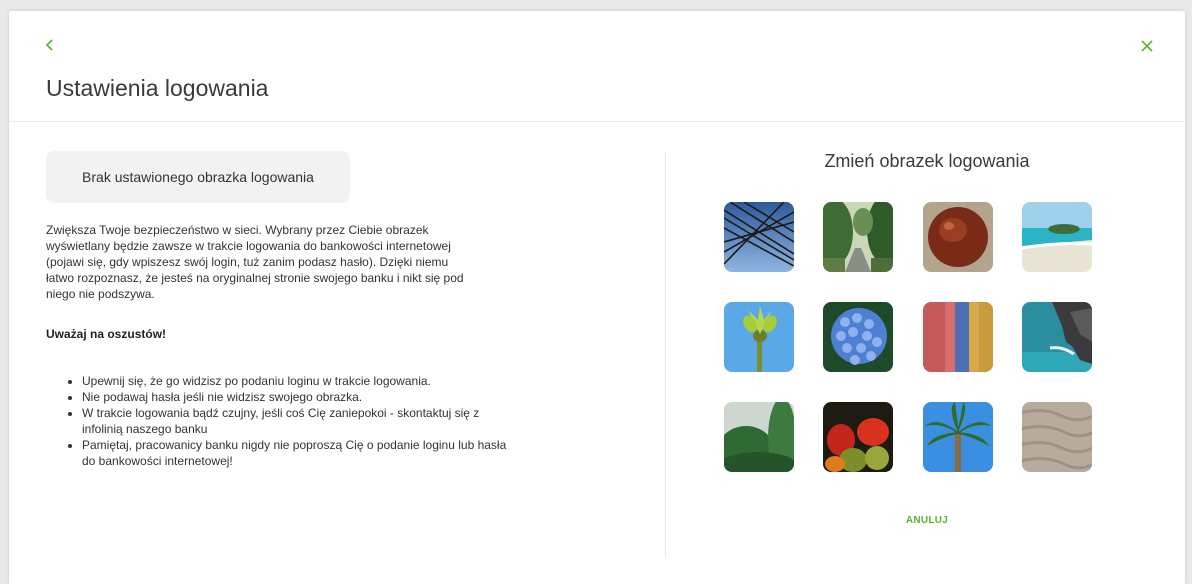 This screenshot has height=584, width=1192. I want to click on palm-tree-image, so click(958, 437).